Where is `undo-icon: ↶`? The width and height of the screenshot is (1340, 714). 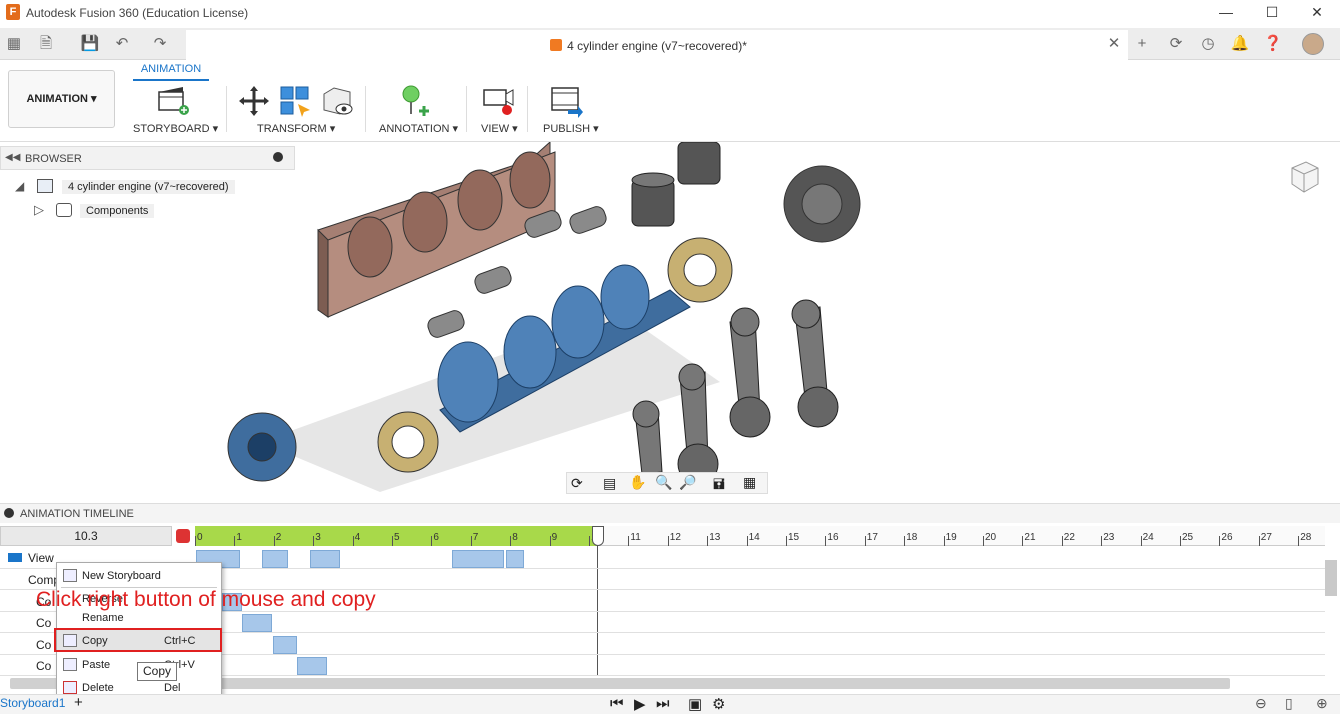
undo-icon: ↶ is located at coordinates (122, 44).